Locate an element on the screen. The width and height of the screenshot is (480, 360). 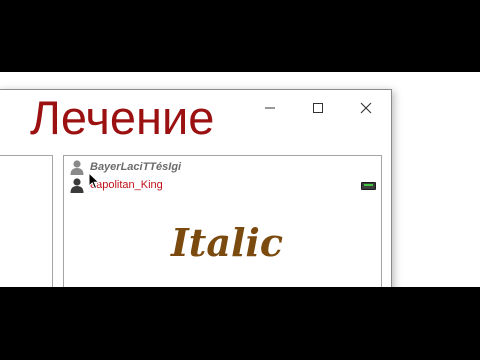
connection-status-icon is located at coordinates (368, 186).